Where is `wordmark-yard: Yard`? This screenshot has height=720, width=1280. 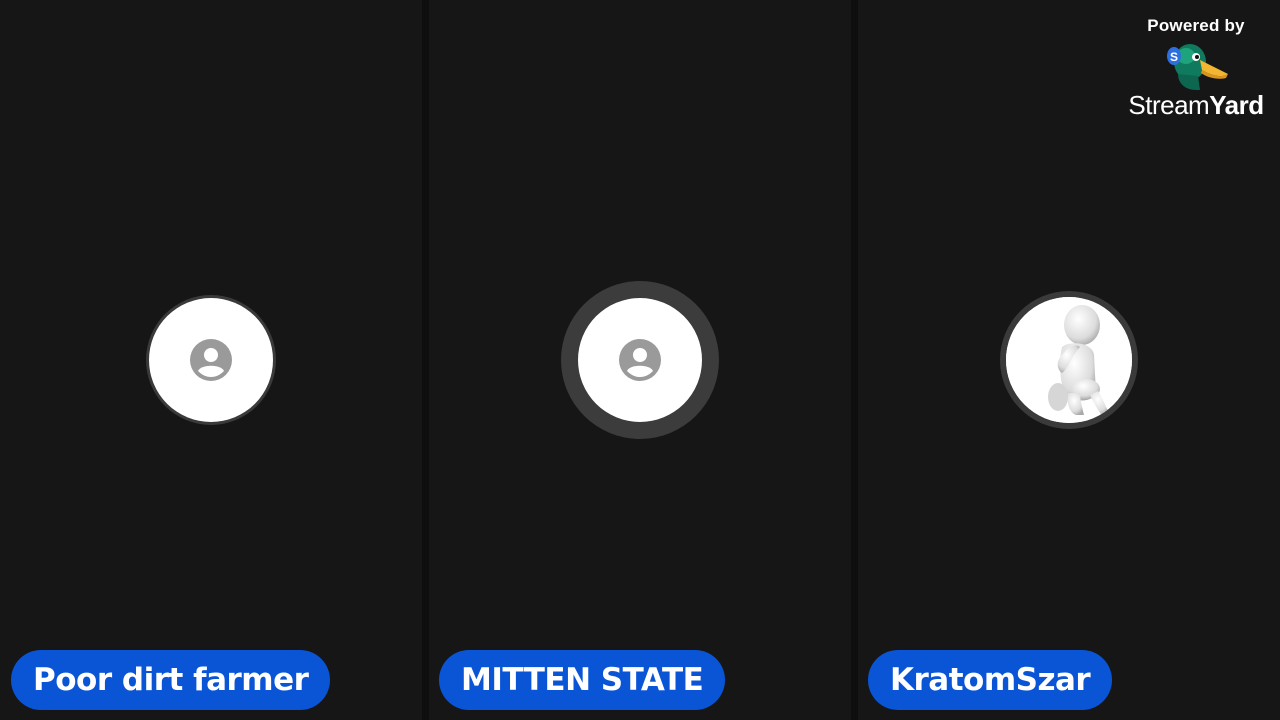 wordmark-yard: Yard is located at coordinates (1236, 105).